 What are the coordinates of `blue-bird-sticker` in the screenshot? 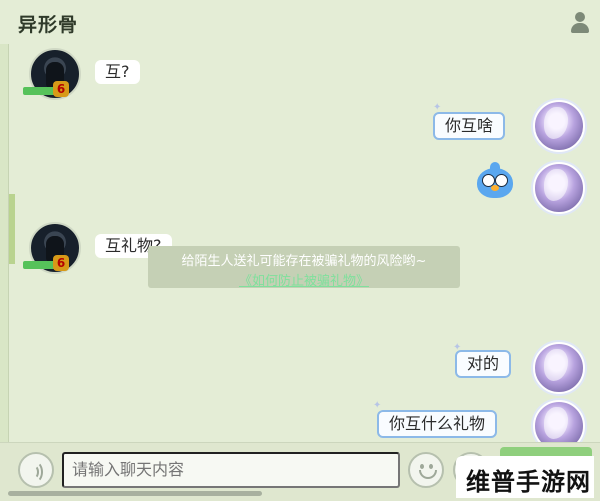 It's located at (495, 181).